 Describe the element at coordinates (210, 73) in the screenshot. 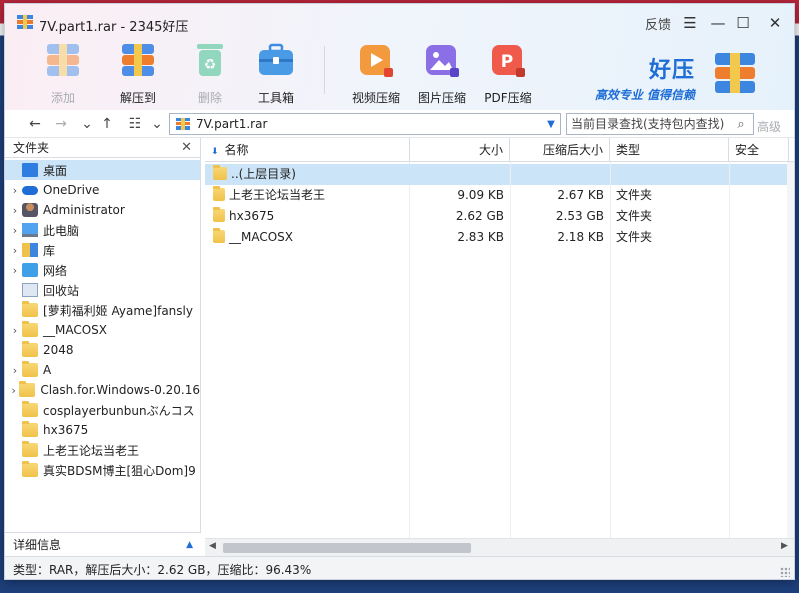

I see `delete-button: ♻ 删除` at that location.